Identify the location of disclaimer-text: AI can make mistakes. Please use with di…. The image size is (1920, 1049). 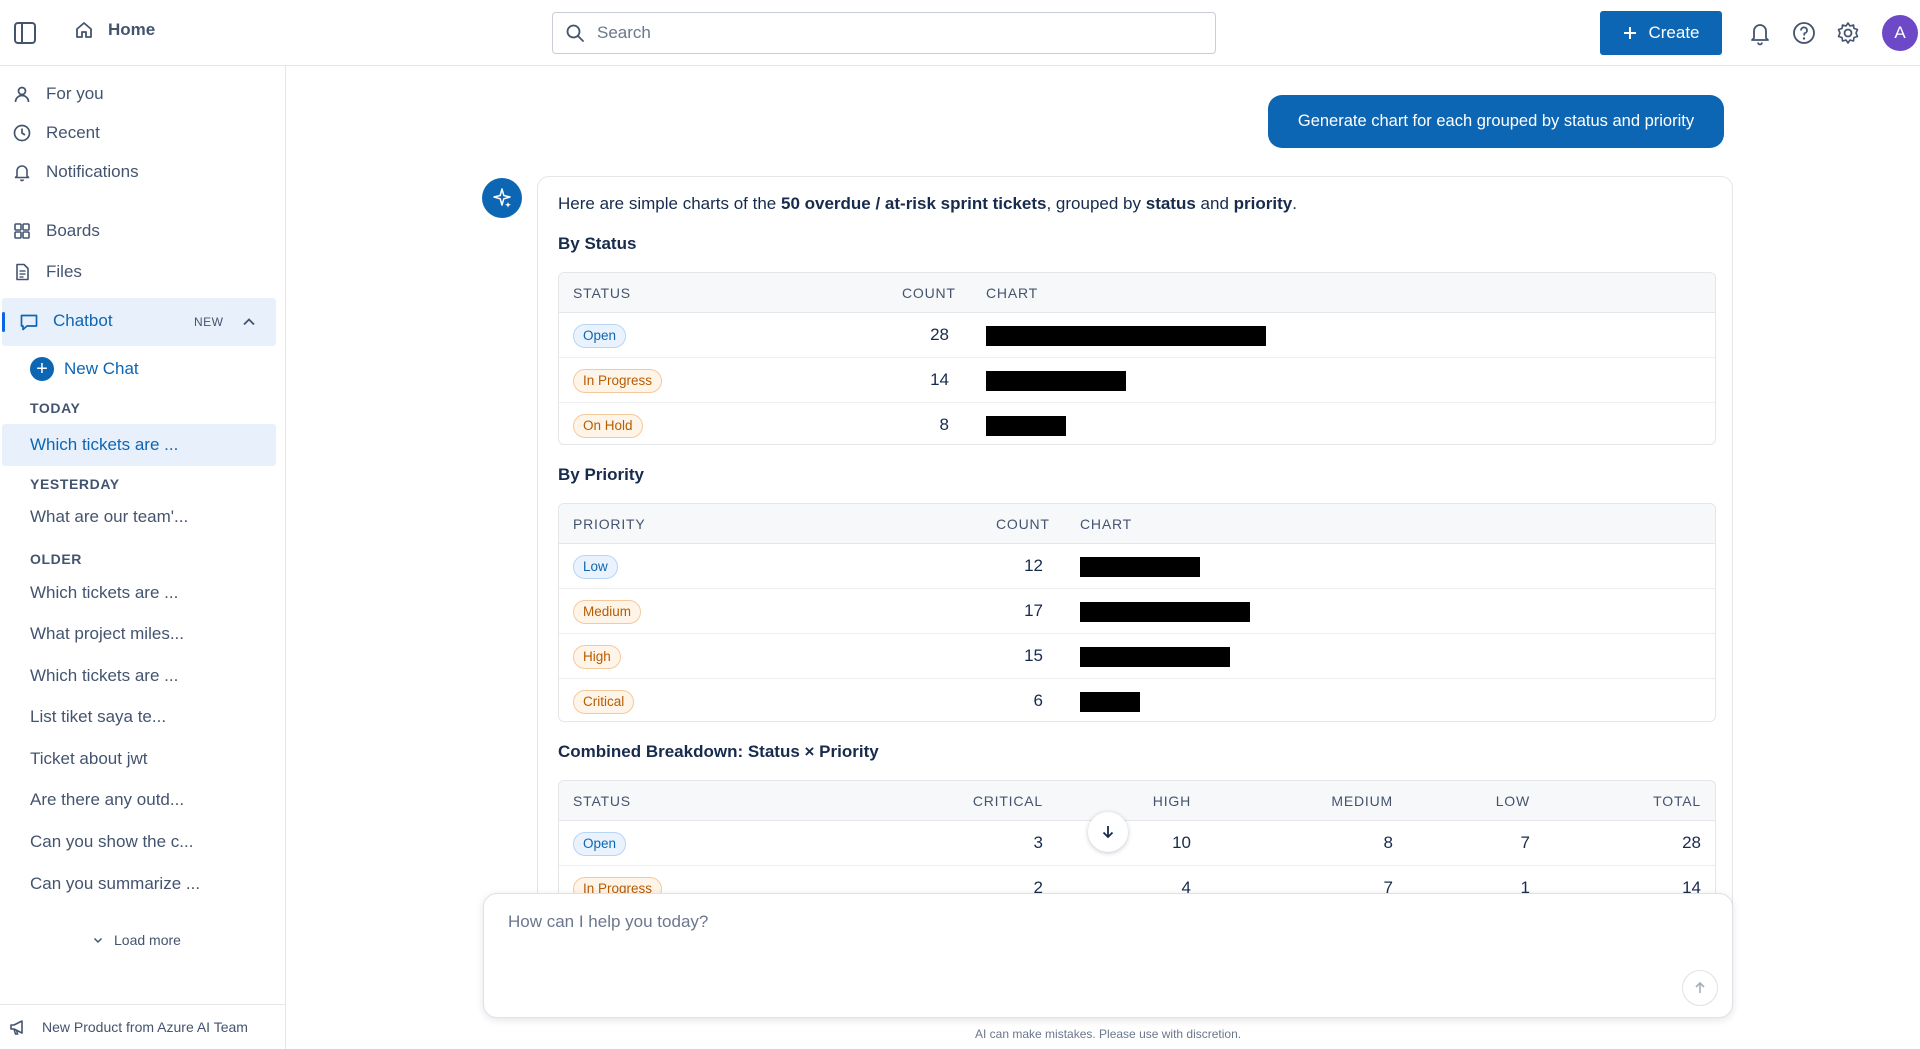
(1108, 1034).